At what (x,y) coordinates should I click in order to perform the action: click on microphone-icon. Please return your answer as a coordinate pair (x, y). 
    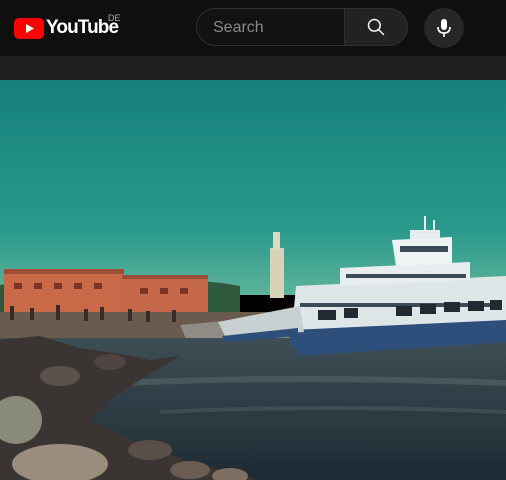
    Looking at the image, I should click on (444, 28).